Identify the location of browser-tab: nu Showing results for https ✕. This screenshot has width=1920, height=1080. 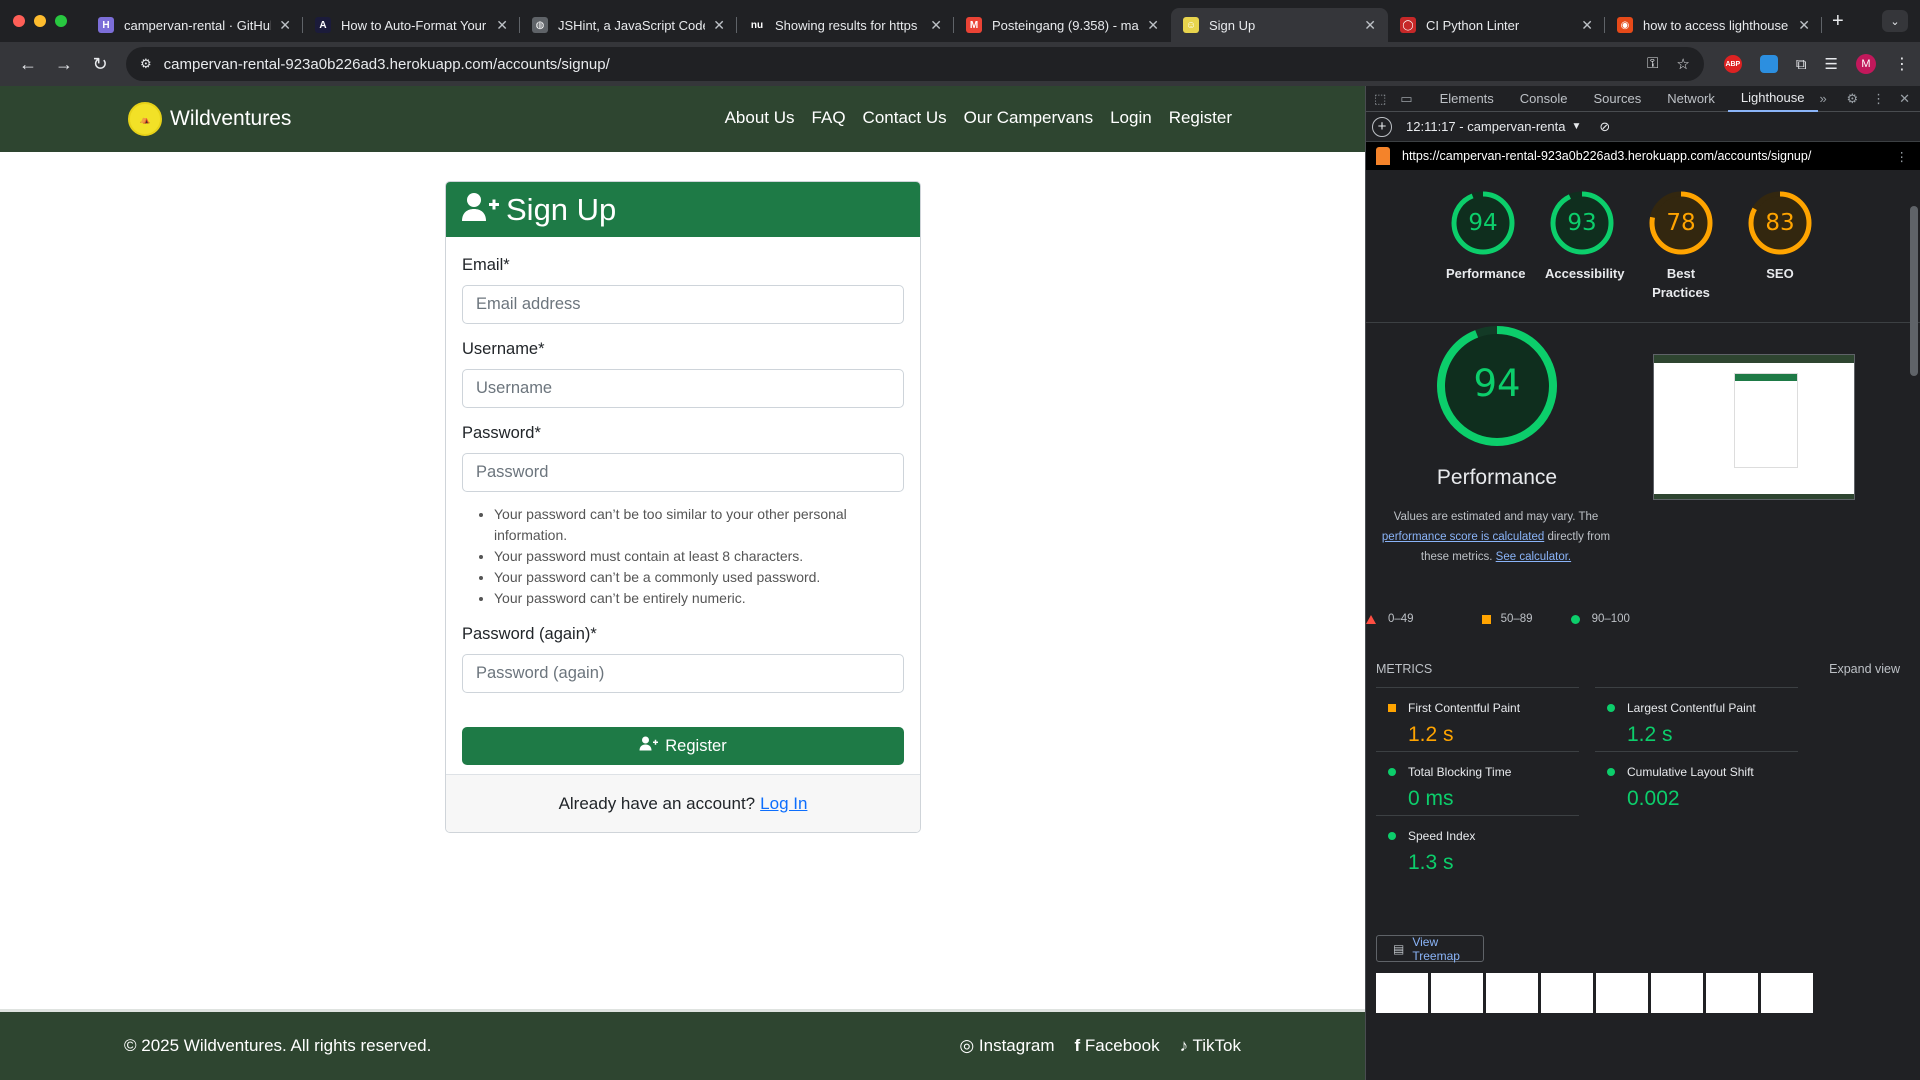
(845, 25).